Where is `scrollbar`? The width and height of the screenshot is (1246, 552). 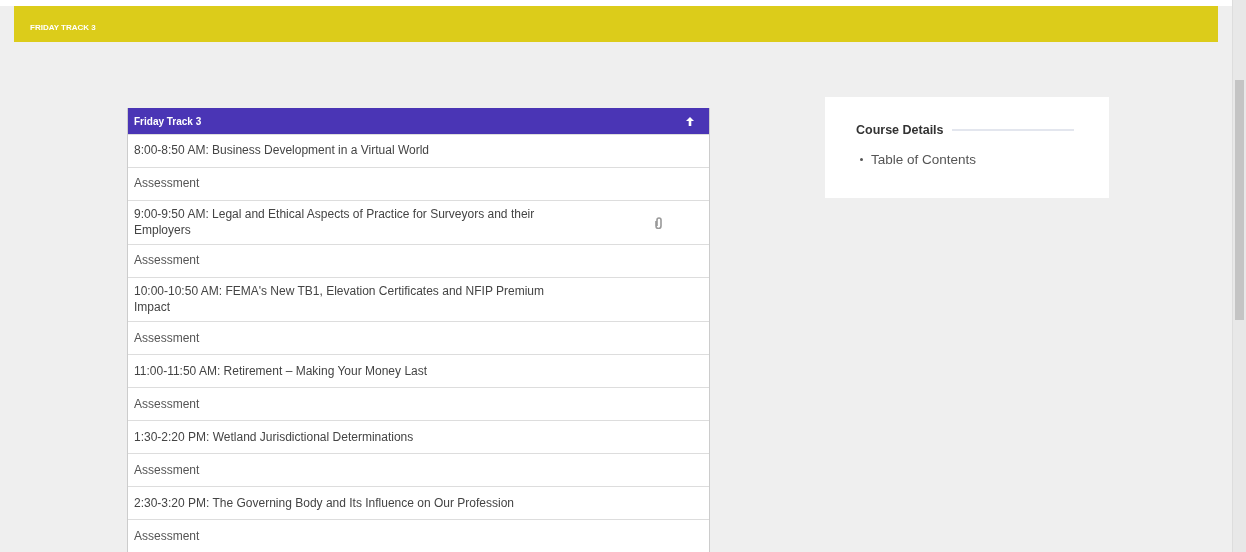
scrollbar is located at coordinates (1239, 276).